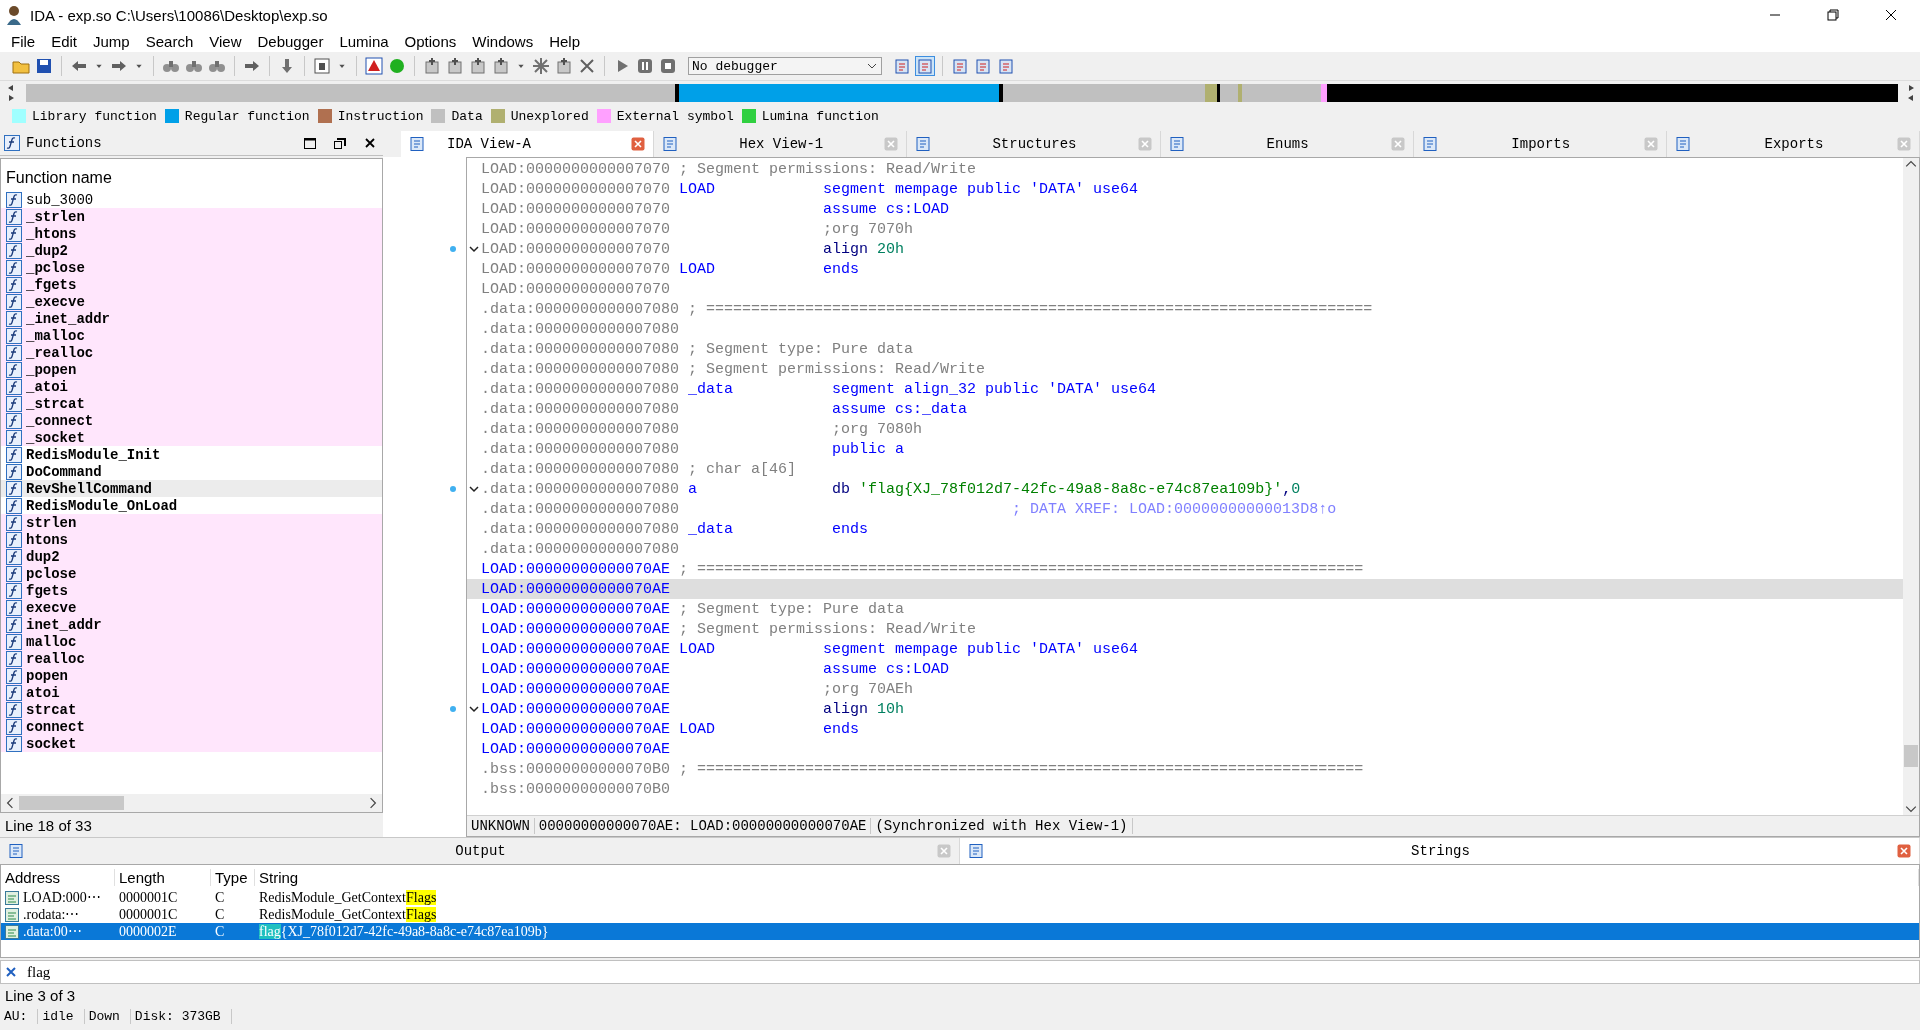 This screenshot has height=1030, width=1920. Describe the element at coordinates (1185, 769) in the screenshot. I see `code-line: .bss:00000000000070B0 ; ==========================================================================` at that location.